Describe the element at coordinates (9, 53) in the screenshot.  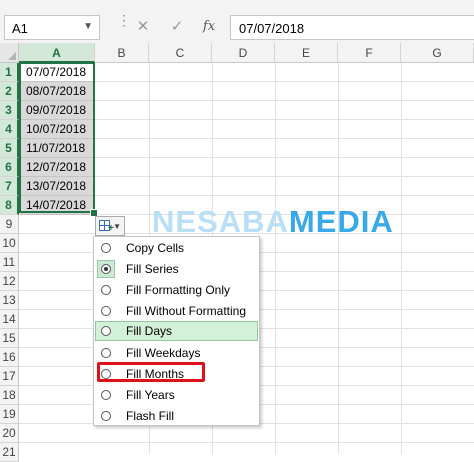
I see `select-all-button` at that location.